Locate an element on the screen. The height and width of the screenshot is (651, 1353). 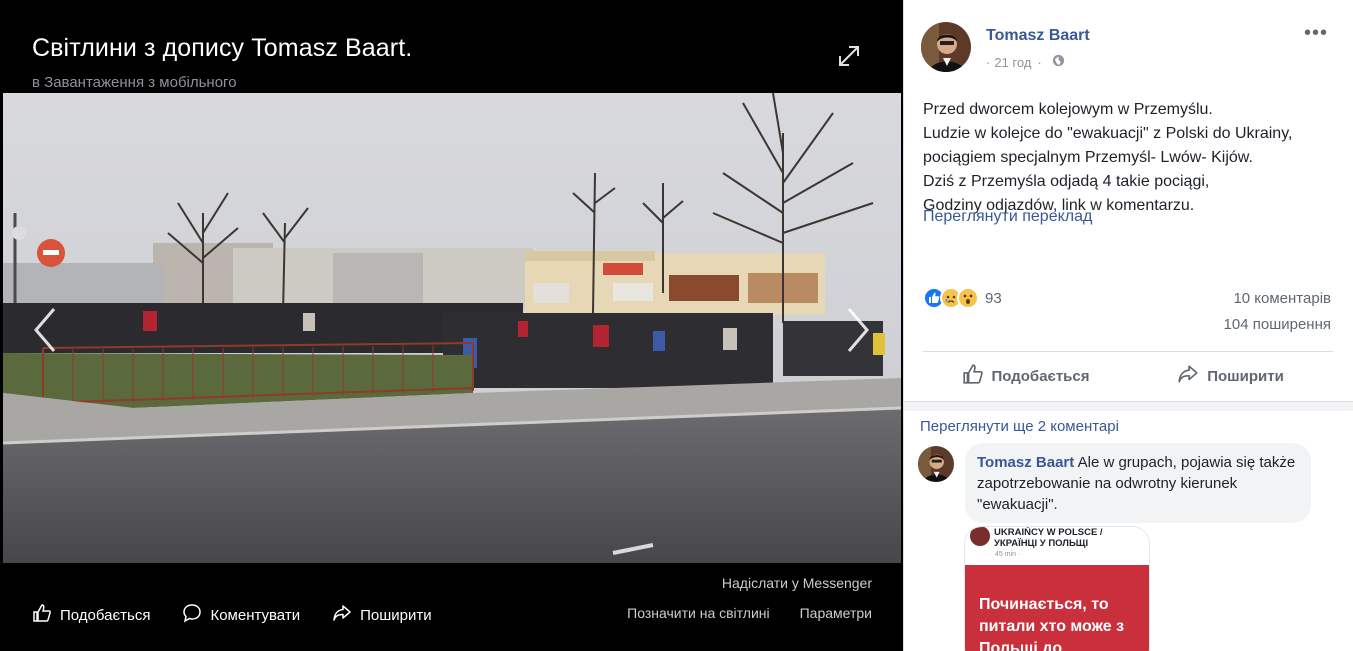
viewer-title: Світлини з допису Tomasz Baart. is located at coordinates (222, 48).